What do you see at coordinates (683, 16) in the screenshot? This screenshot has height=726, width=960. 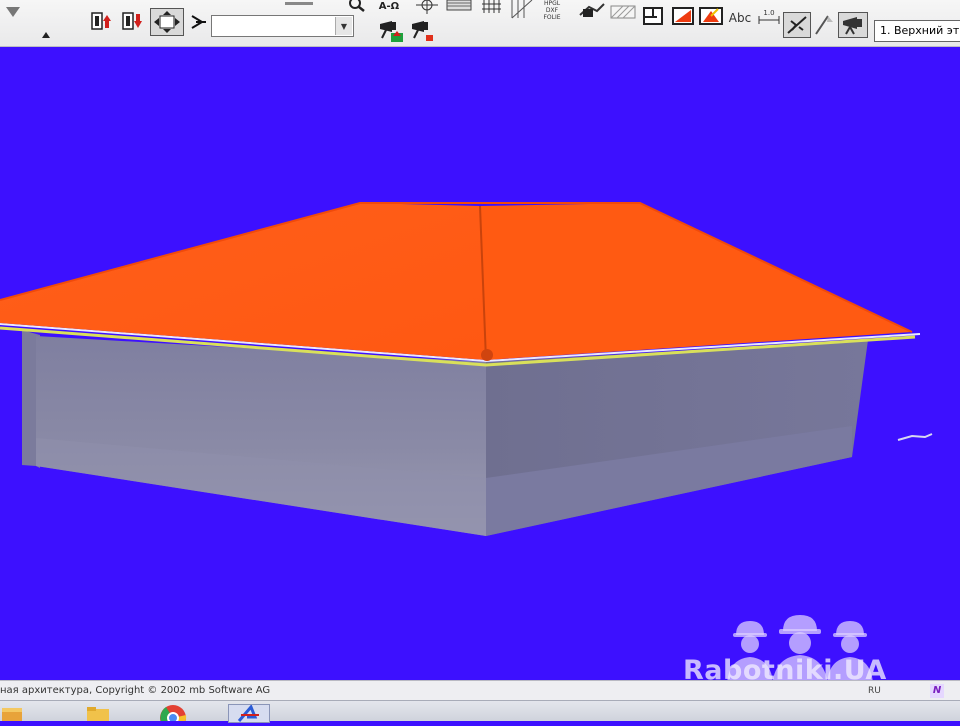 I see `roof-tool-icon` at bounding box center [683, 16].